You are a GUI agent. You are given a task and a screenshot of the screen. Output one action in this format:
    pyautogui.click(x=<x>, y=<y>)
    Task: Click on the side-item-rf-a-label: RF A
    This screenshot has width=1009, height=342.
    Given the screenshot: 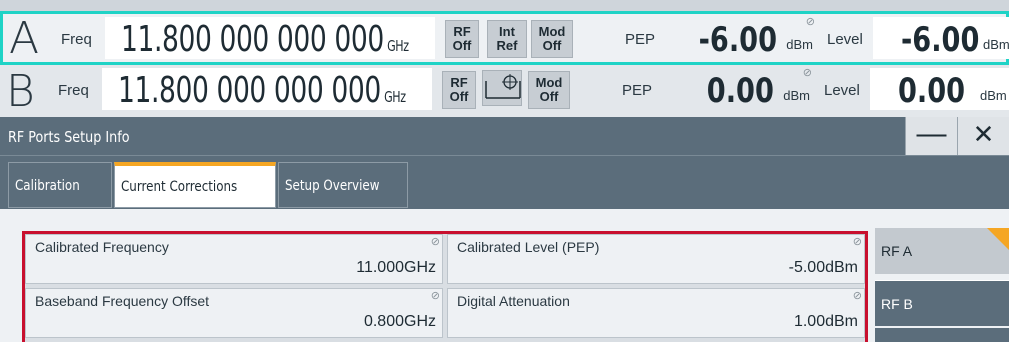 What is the action you would take?
    pyautogui.click(x=897, y=251)
    